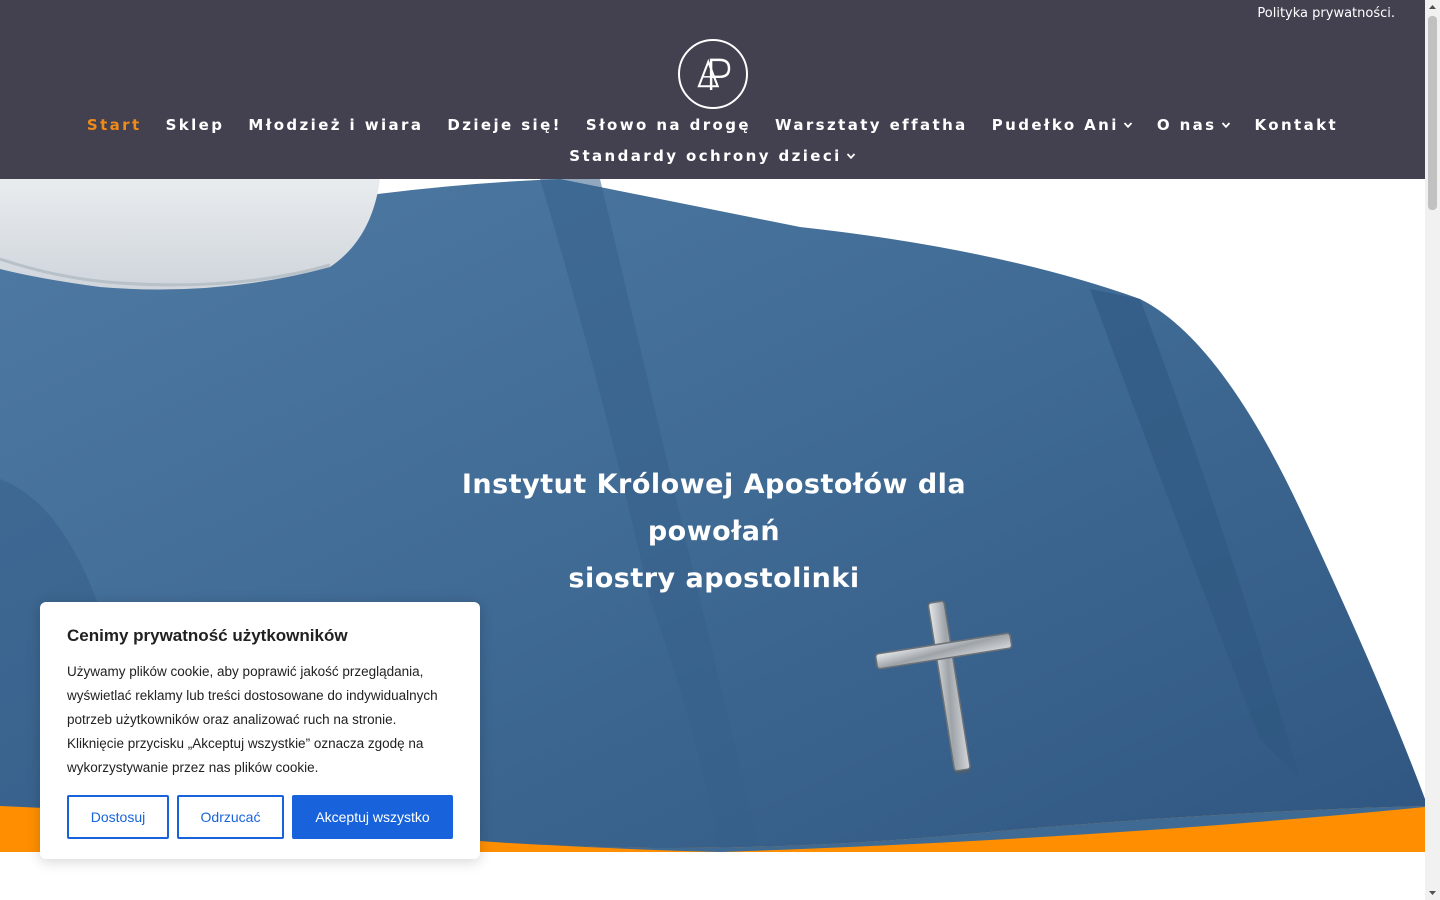 This screenshot has height=900, width=1440. Describe the element at coordinates (1432, 113) in the screenshot. I see `scrollbar-thumb` at that location.